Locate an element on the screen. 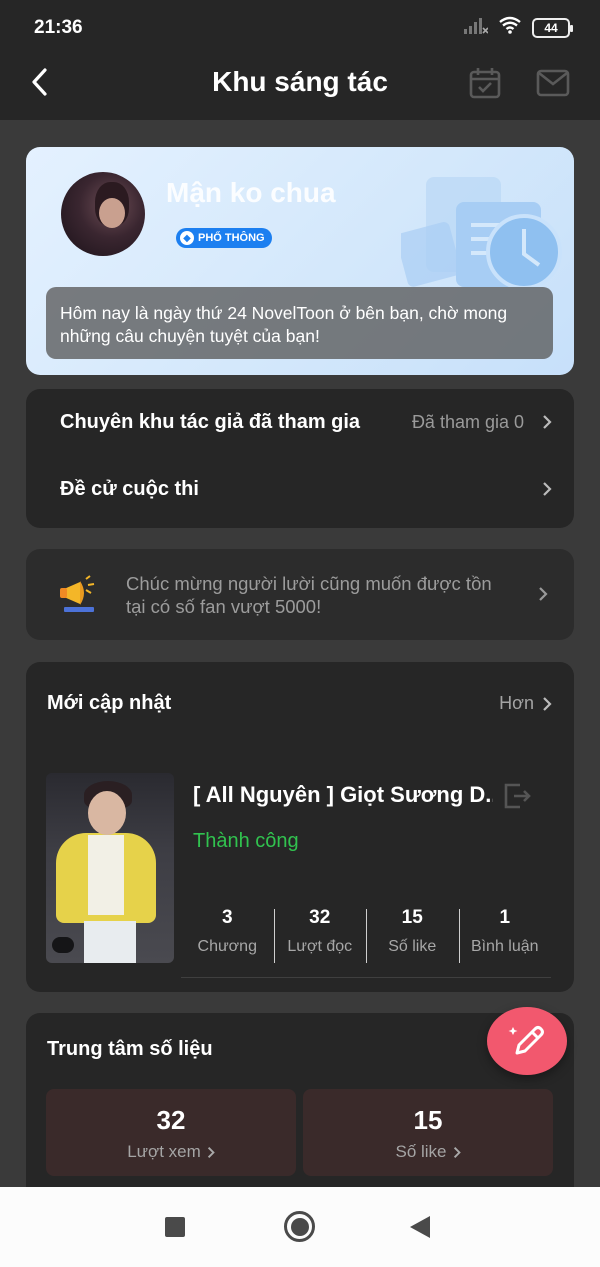  top-bar: 21:36 44 Khu sáng tác is located at coordinates (300, 60).